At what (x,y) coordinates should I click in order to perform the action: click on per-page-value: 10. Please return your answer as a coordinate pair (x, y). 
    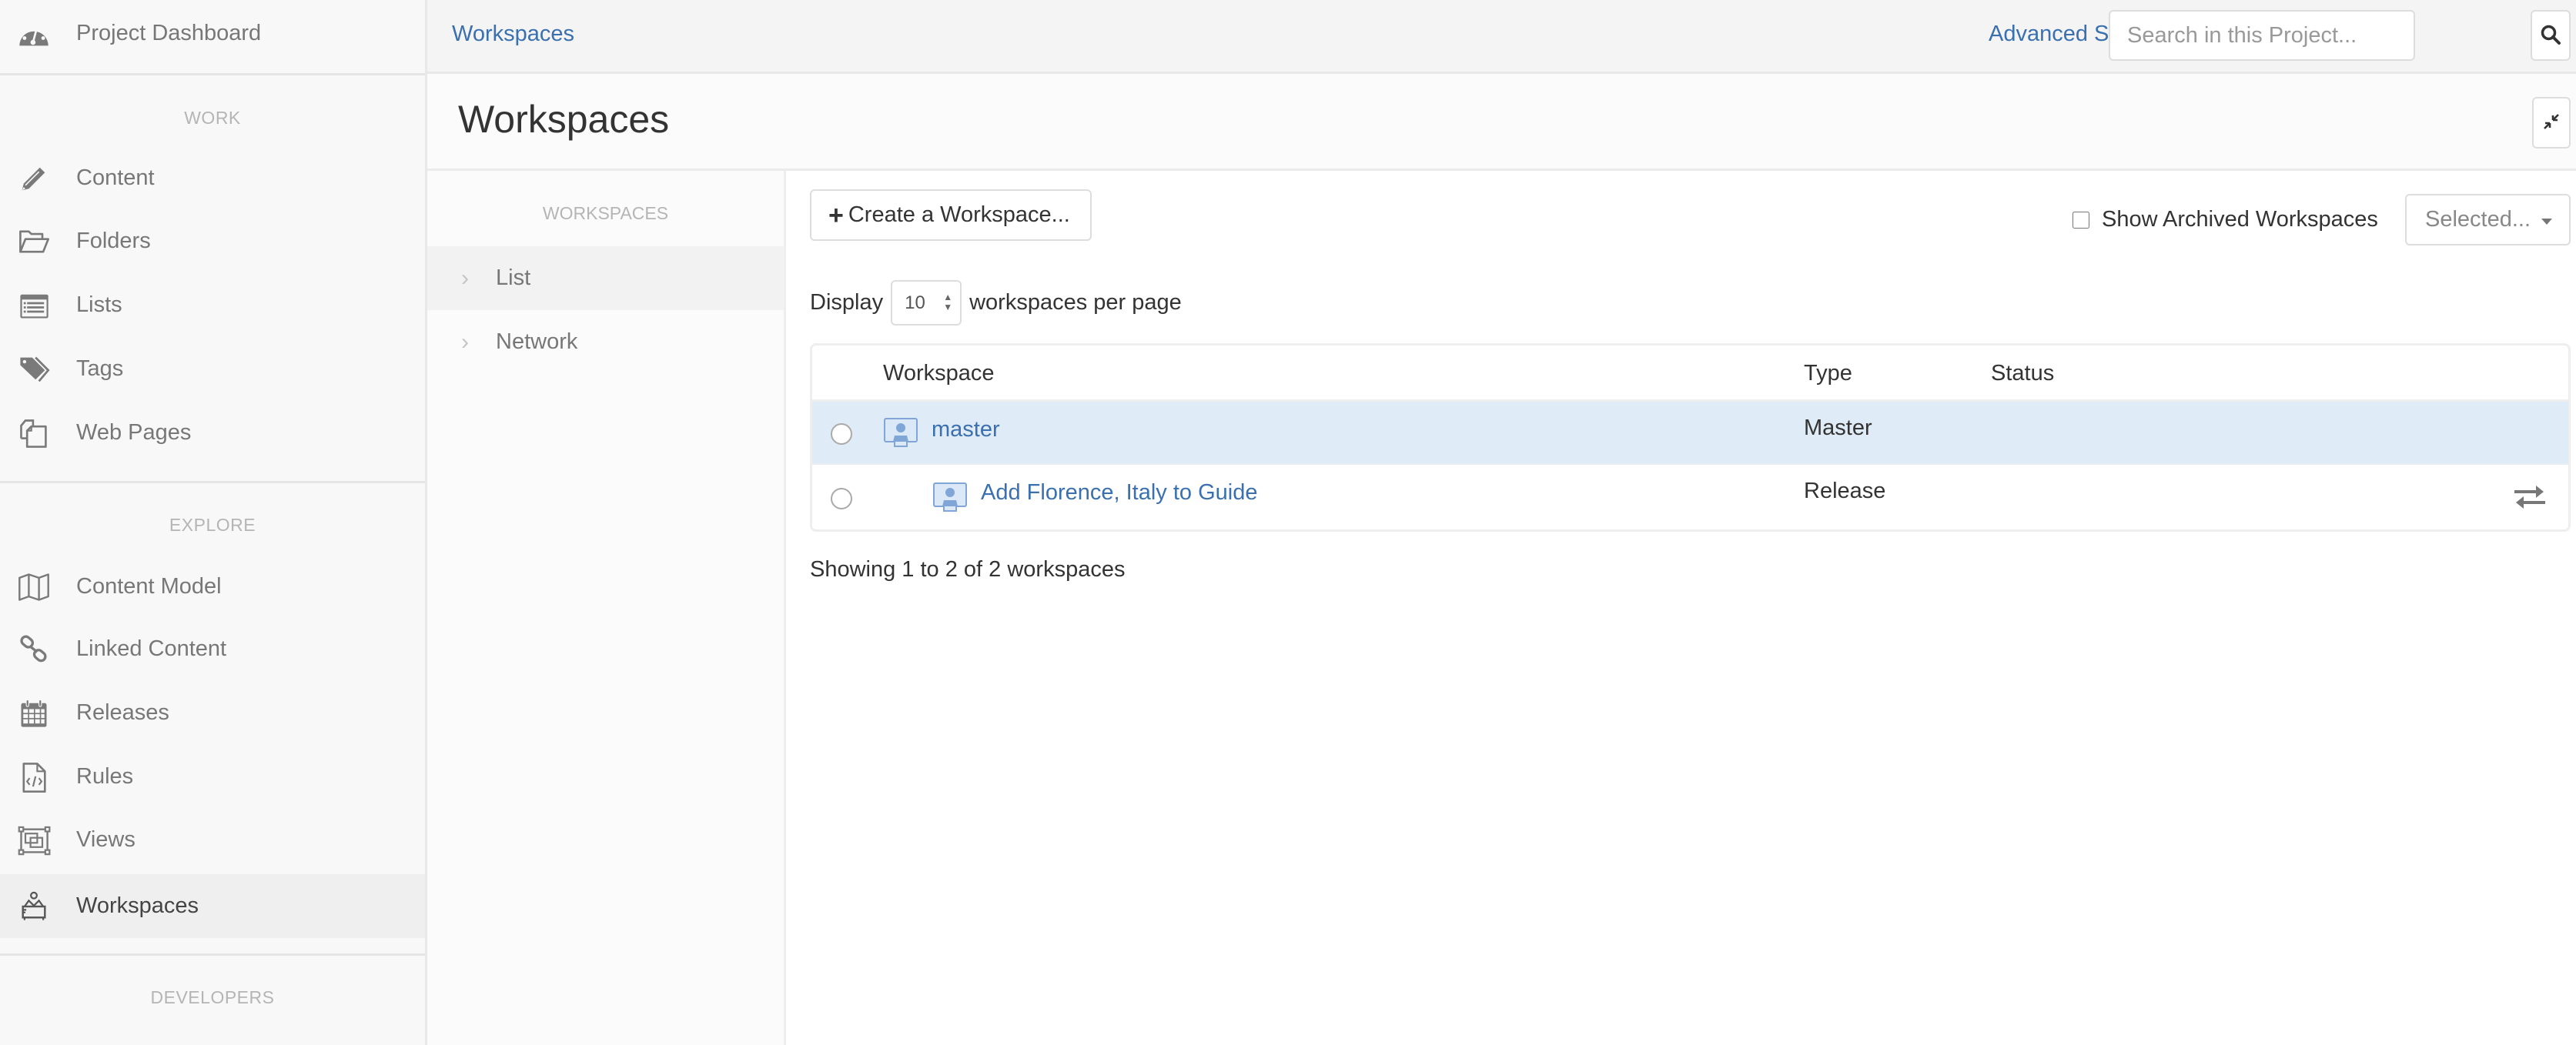
    Looking at the image, I should click on (915, 302).